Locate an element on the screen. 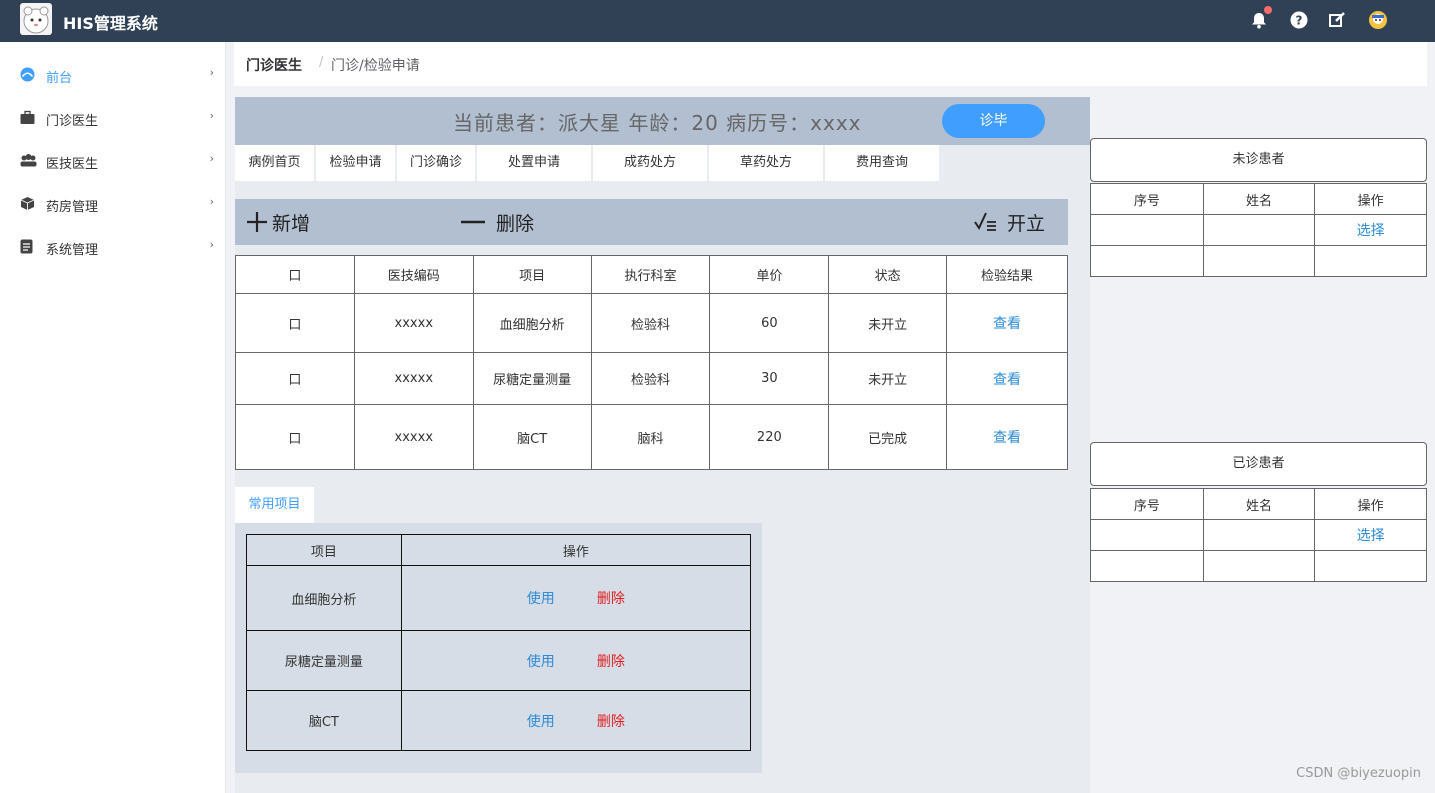 Image resolution: width=1435 pixels, height=793 pixels. add-label: 新增 is located at coordinates (291, 223).